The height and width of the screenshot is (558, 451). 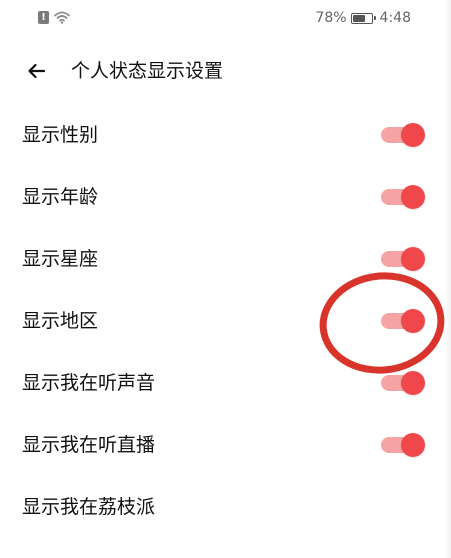 What do you see at coordinates (448, 279) in the screenshot?
I see `scroll-edge` at bounding box center [448, 279].